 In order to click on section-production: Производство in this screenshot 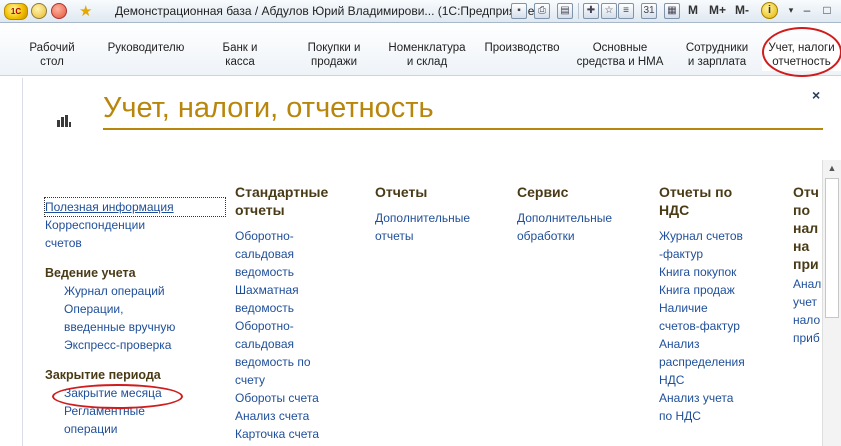, I will do `click(522, 56)`.